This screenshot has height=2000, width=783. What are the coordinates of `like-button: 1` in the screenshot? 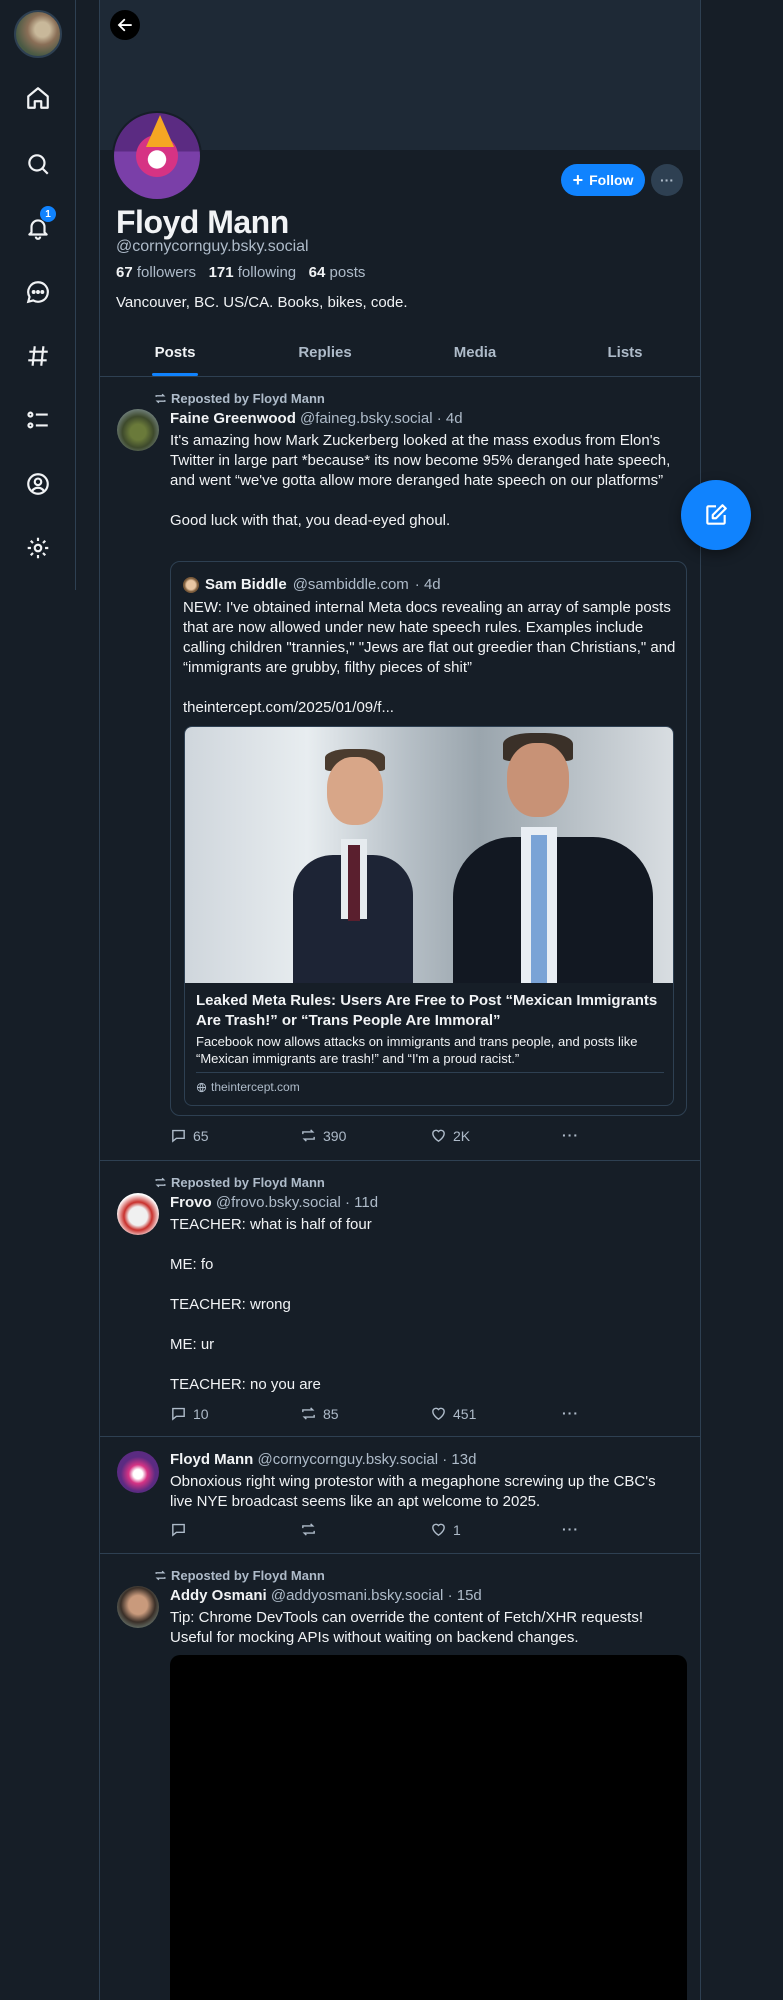 It's located at (445, 1529).